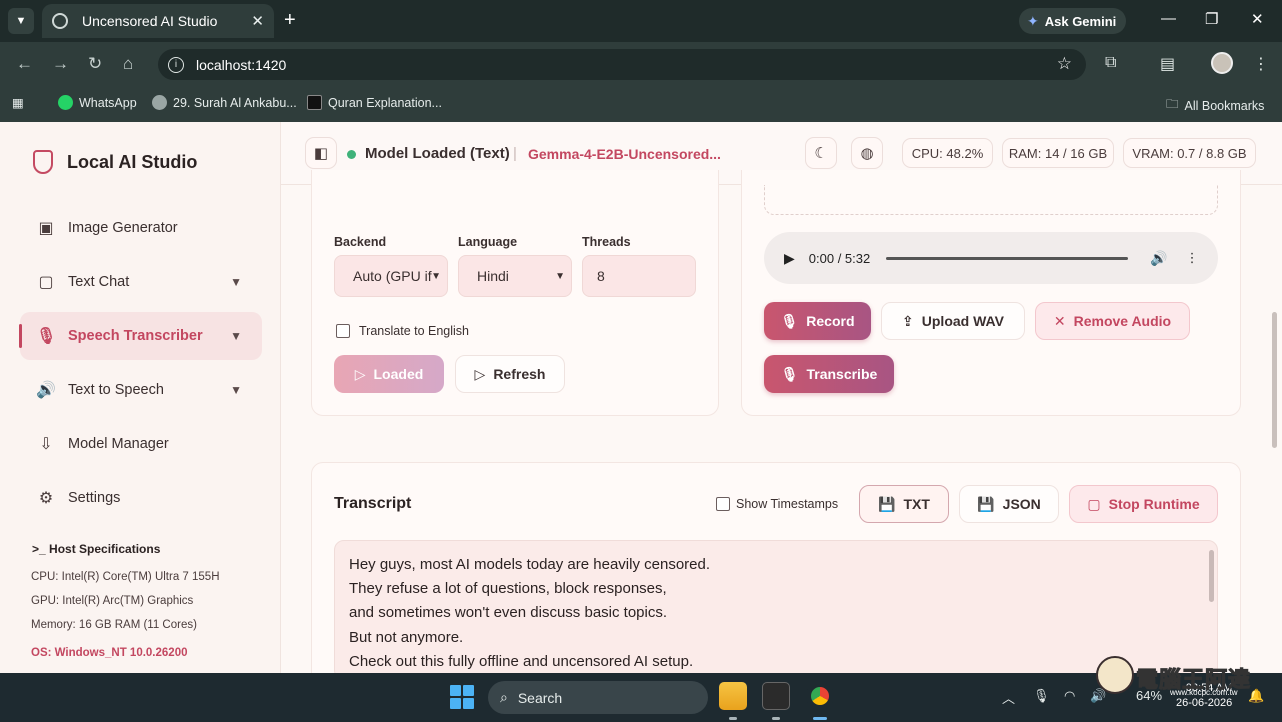  I want to click on record-button: 🎙 Record, so click(817, 321).